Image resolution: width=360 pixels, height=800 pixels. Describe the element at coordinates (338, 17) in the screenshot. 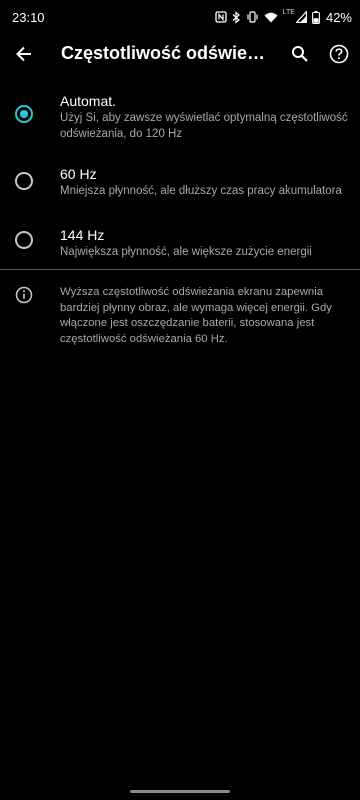

I see `battery-percentage: 42%` at that location.